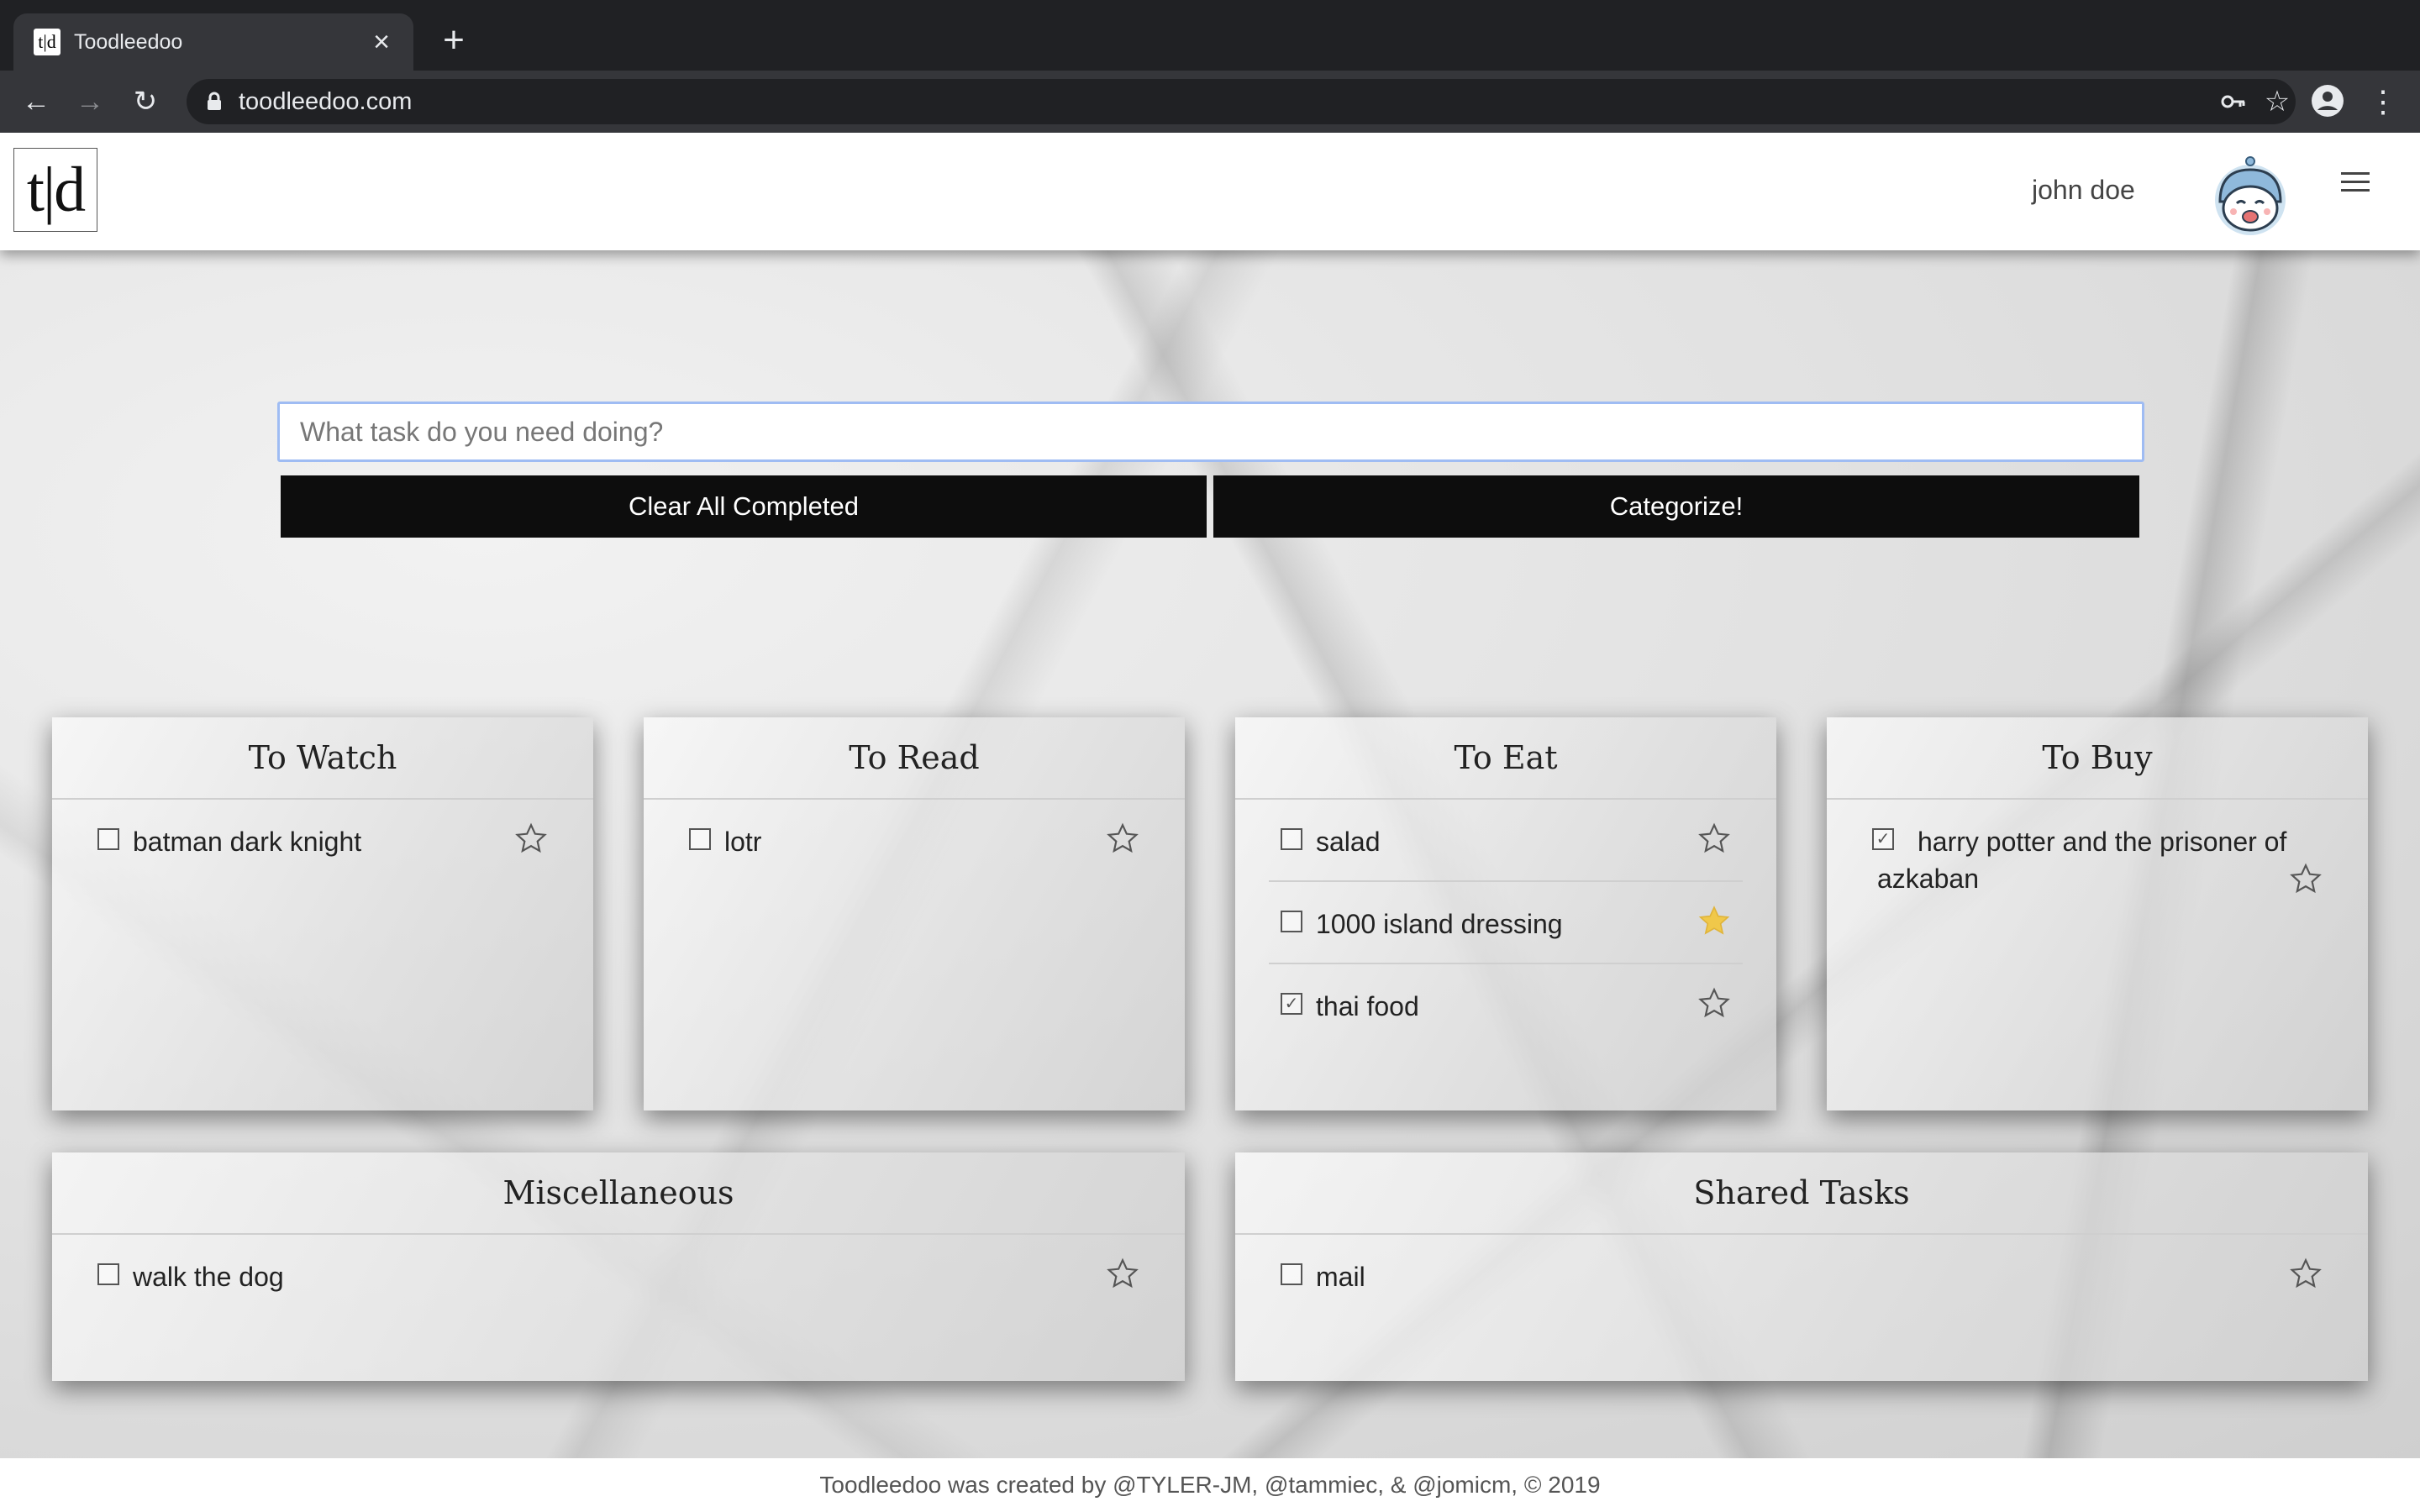  What do you see at coordinates (2082, 860) in the screenshot?
I see `task-text: harry potter and the prisoner of azkaban` at bounding box center [2082, 860].